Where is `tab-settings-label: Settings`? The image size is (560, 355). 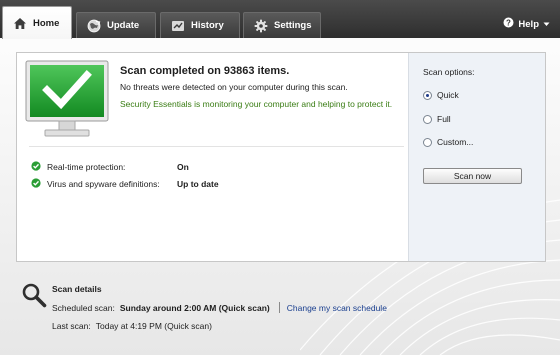 tab-settings-label: Settings is located at coordinates (293, 25).